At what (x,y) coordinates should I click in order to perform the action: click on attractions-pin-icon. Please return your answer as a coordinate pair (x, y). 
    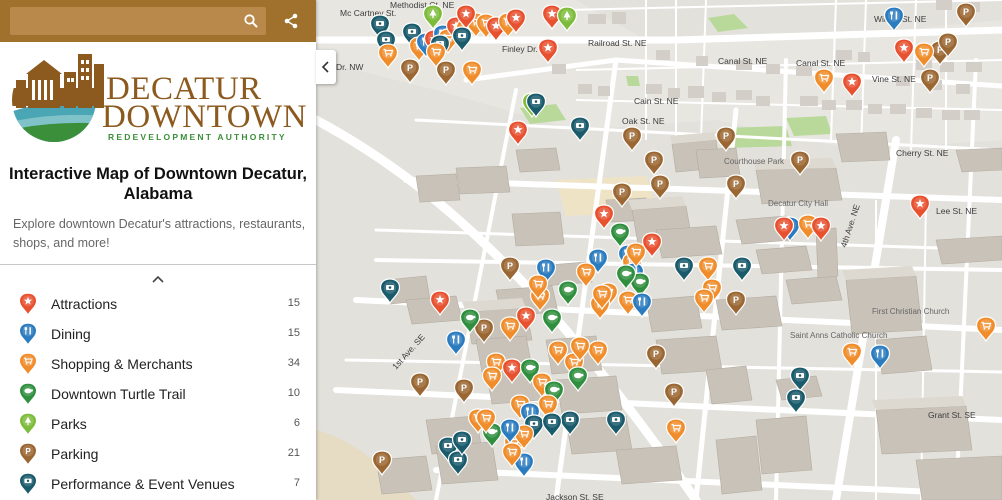
    Looking at the image, I should click on (28, 304).